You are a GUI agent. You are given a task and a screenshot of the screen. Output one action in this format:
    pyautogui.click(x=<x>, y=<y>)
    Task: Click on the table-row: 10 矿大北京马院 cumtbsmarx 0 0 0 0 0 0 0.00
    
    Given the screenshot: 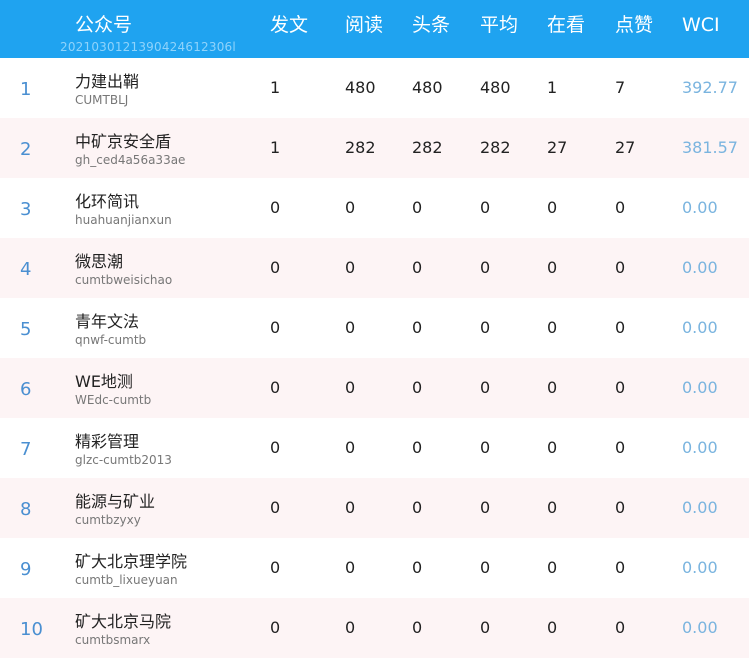 What is the action you would take?
    pyautogui.click(x=374, y=628)
    